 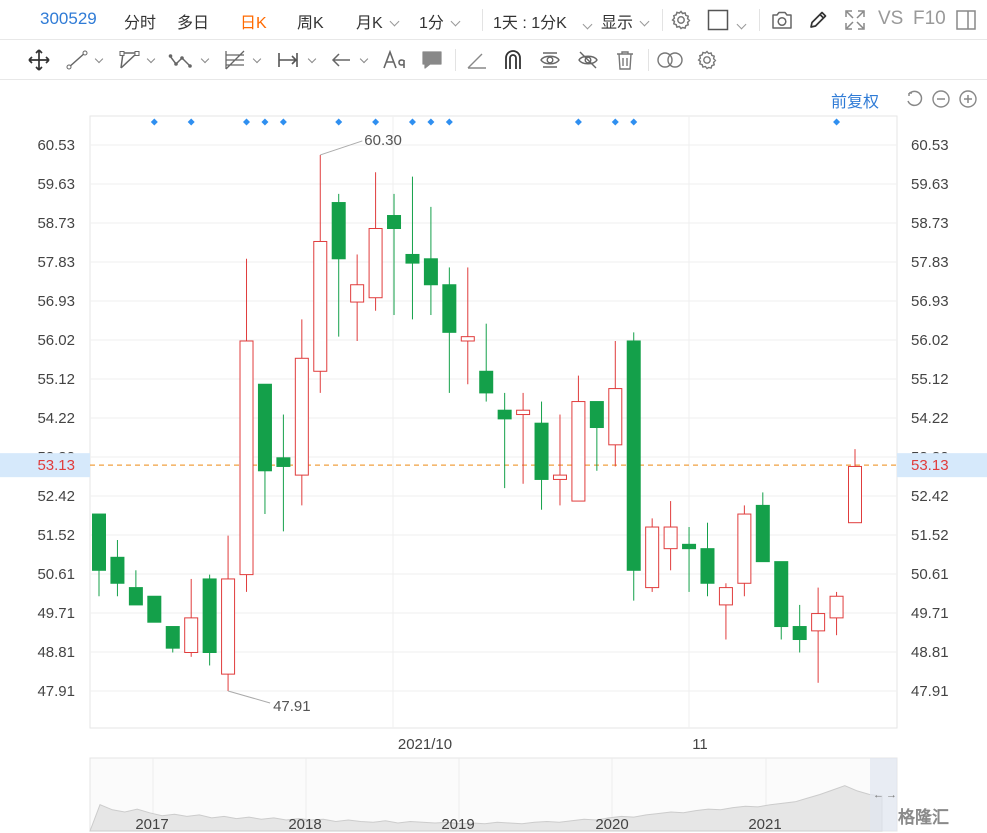 I want to click on y-tick-label: 52.42, so click(x=56, y=496).